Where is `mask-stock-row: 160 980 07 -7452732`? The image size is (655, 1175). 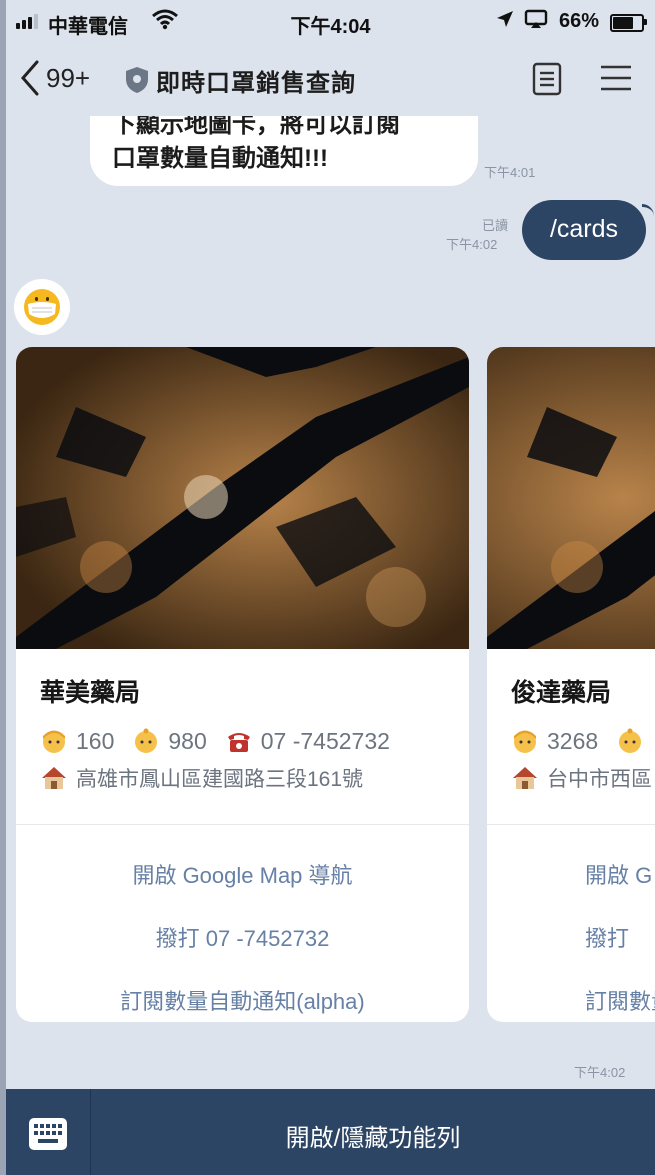
mask-stock-row: 160 980 07 -7452732 is located at coordinates (224, 741).